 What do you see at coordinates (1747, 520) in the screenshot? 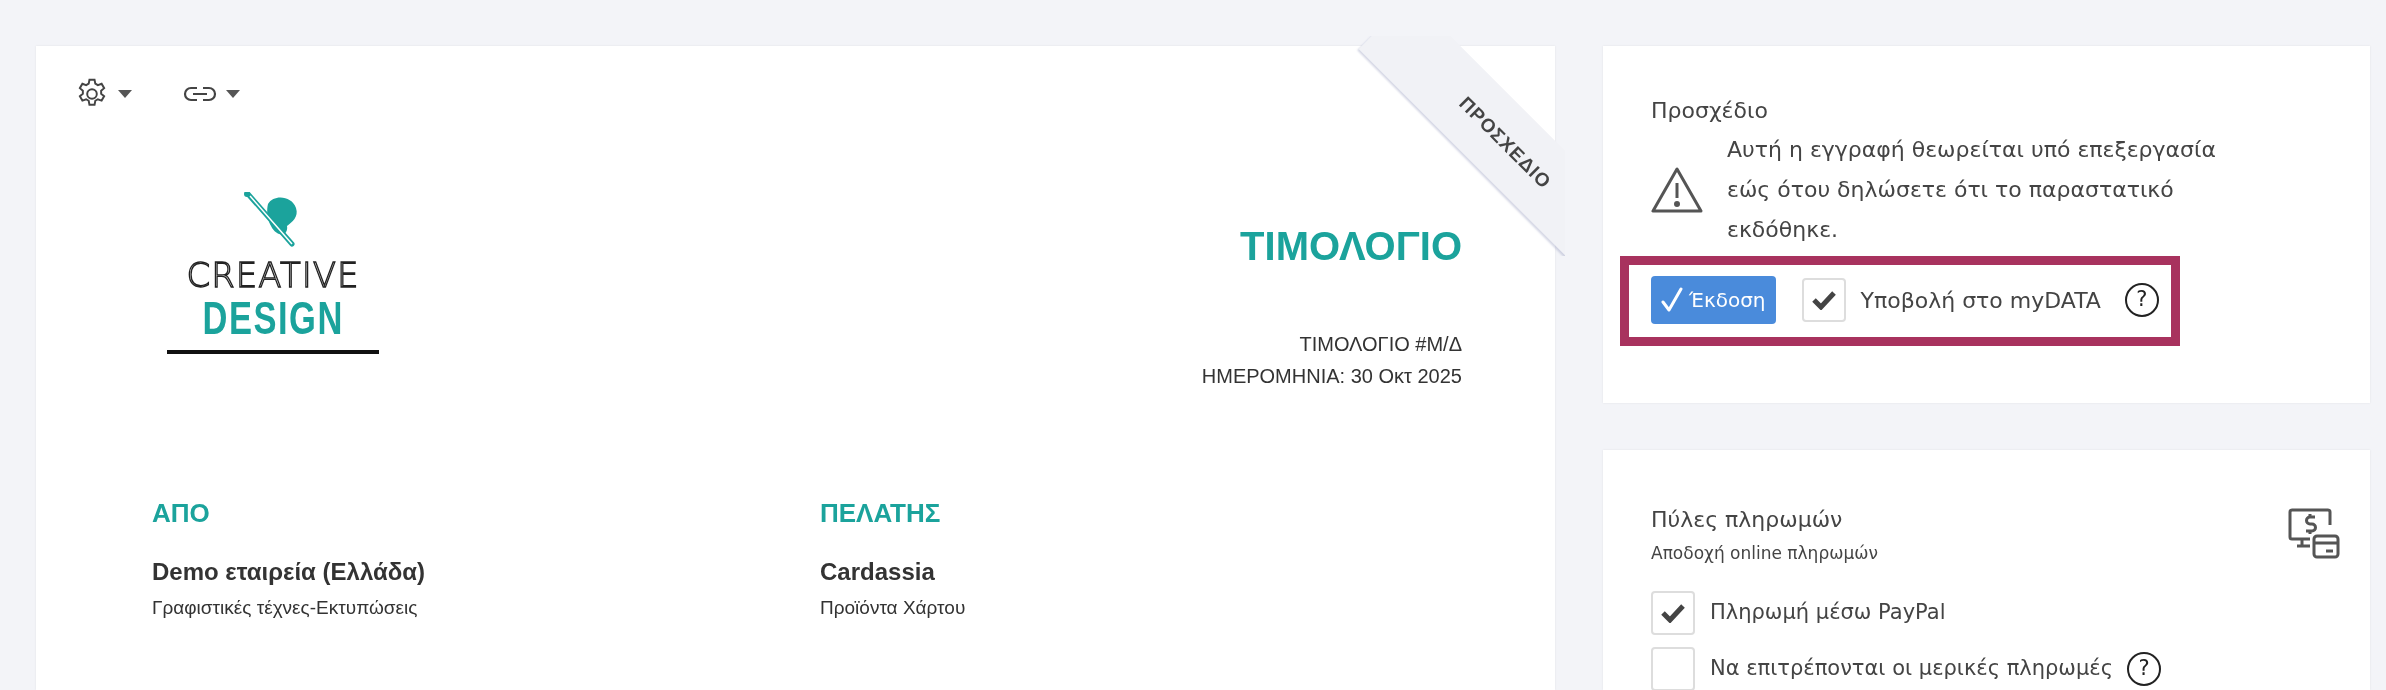
I see `panel-title: Πύλες πληρωμών` at bounding box center [1747, 520].